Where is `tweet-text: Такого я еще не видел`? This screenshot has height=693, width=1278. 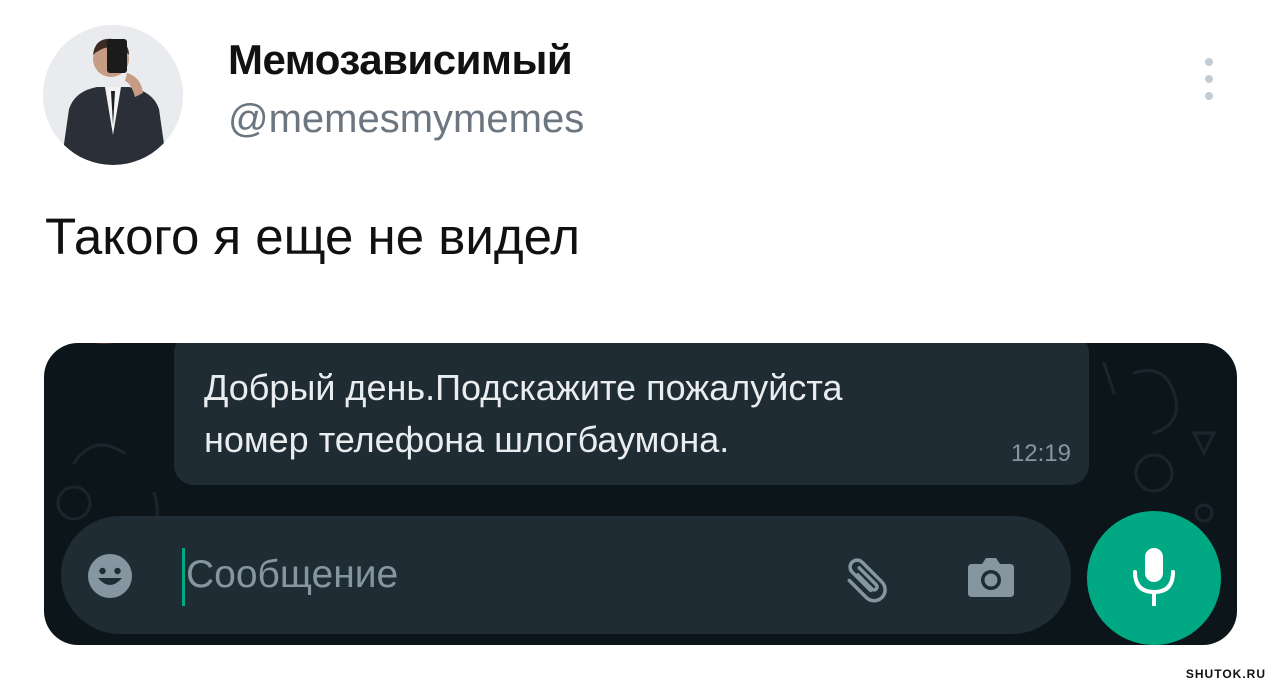
tweet-text: Такого я еще не видел is located at coordinates (313, 236).